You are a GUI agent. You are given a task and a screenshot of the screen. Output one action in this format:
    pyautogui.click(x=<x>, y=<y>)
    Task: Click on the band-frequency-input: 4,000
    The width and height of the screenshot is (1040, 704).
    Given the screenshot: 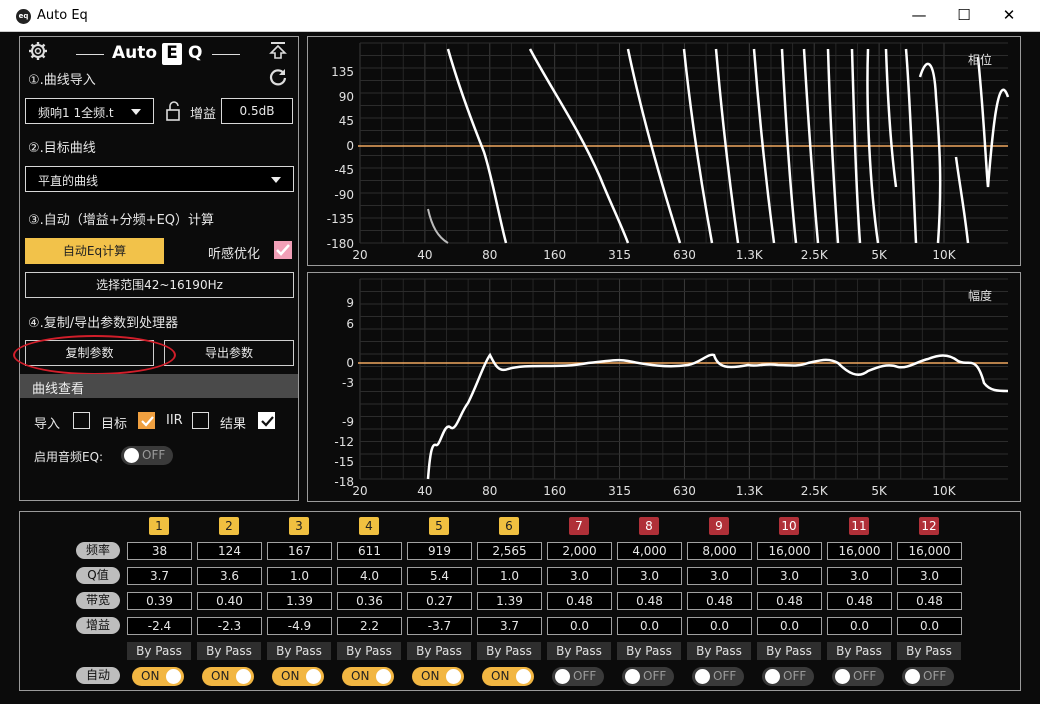 What is the action you would take?
    pyautogui.click(x=649, y=551)
    